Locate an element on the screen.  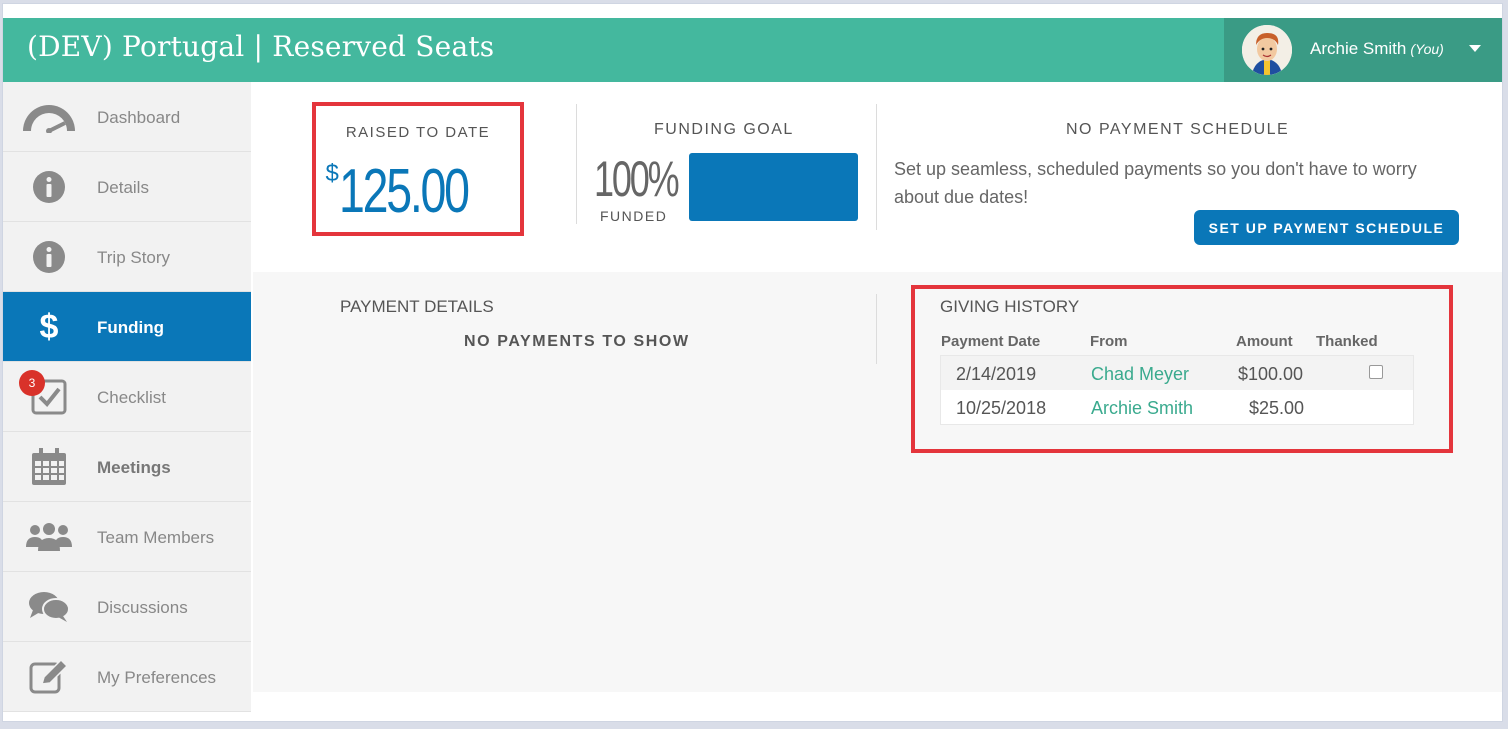
calendar-icon is located at coordinates (49, 467).